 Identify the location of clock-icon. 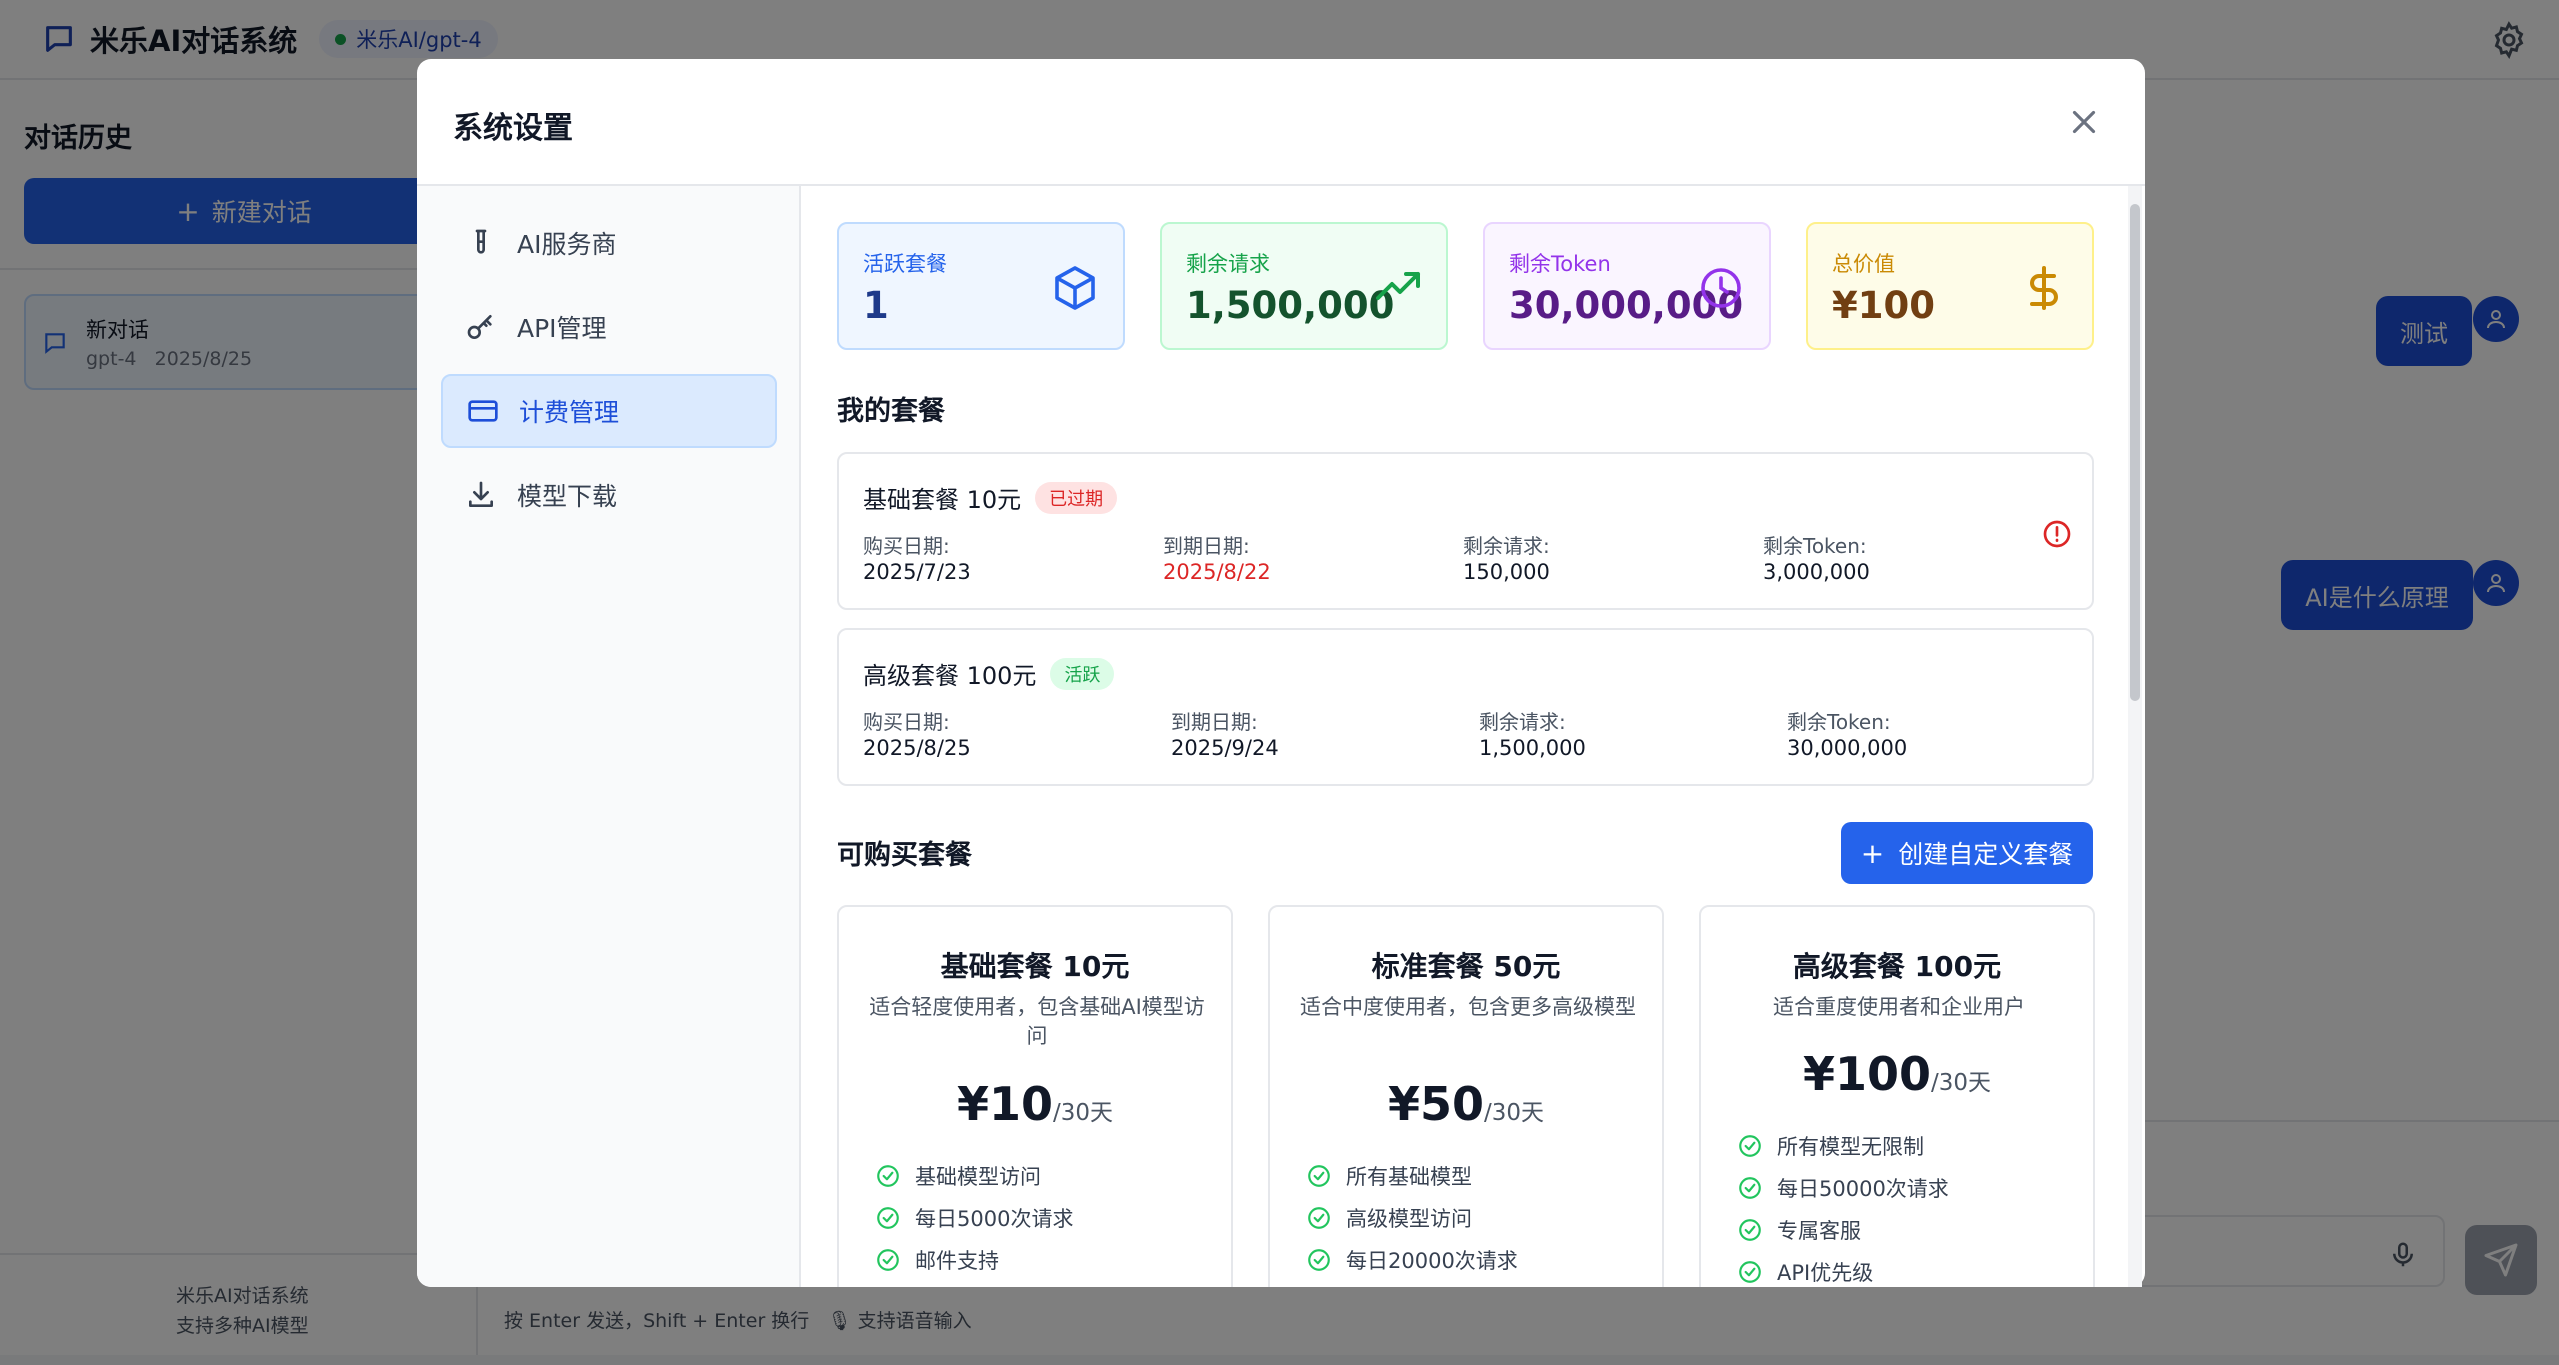
(1721, 288).